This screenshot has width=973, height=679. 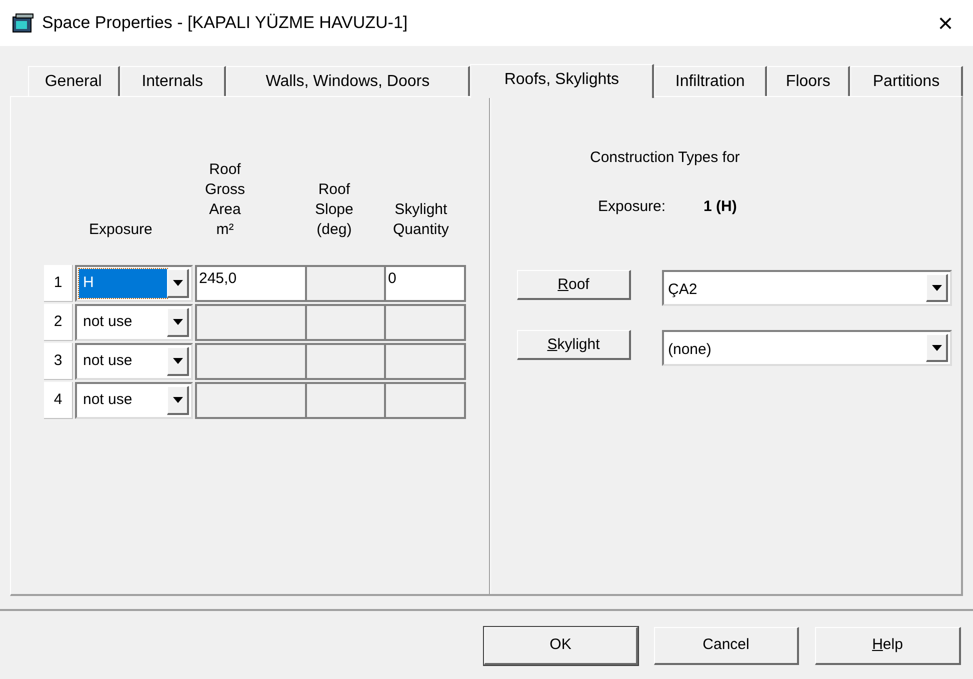 I want to click on construction-type-button: Skylight, so click(x=574, y=345).